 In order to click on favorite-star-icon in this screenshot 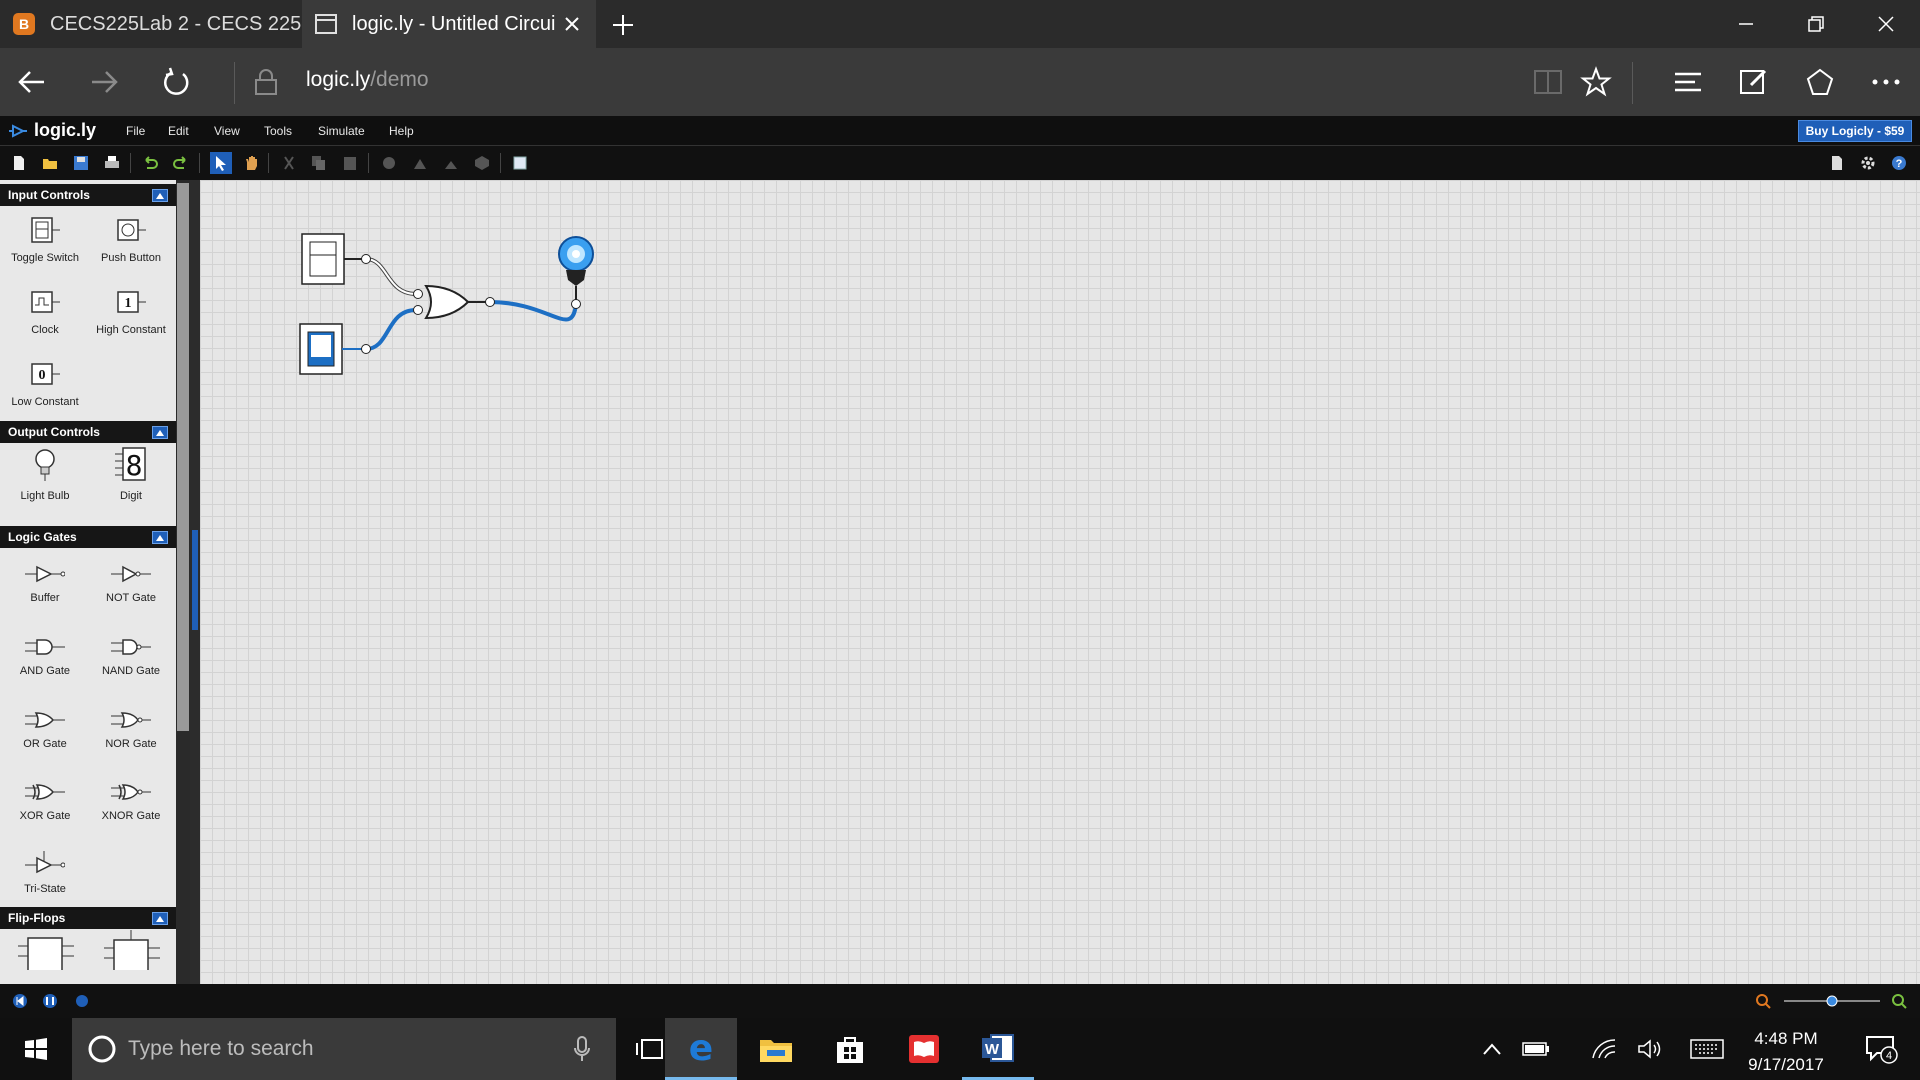, I will do `click(1596, 82)`.